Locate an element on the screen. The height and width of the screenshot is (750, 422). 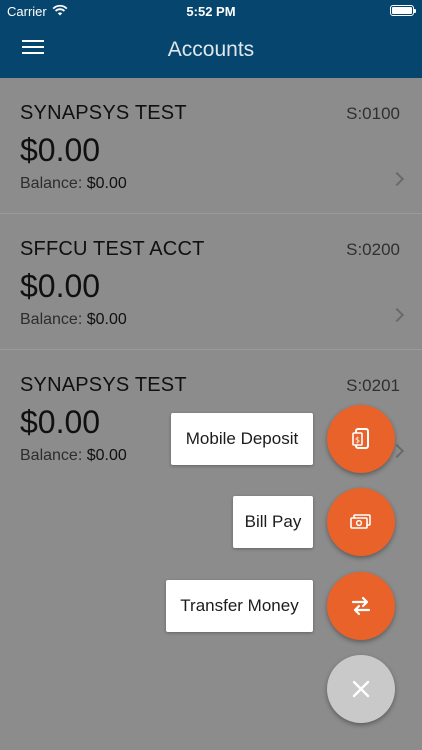
account-id: S:0201 is located at coordinates (373, 385).